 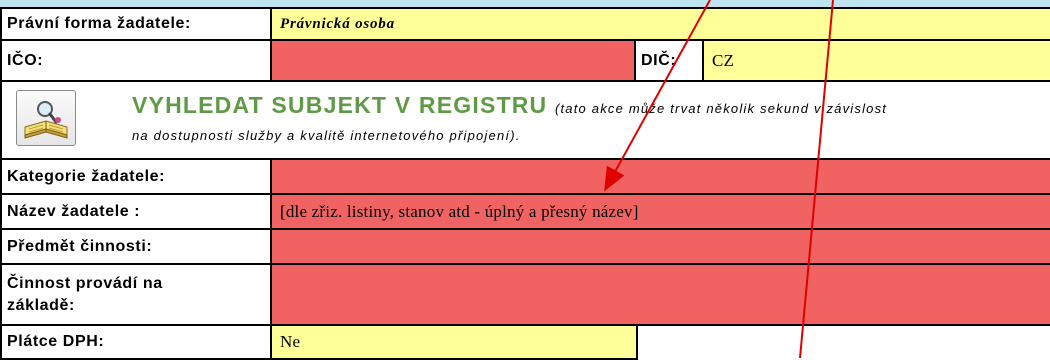 I want to click on legal-form-value: Právnická osoba, so click(x=337, y=23).